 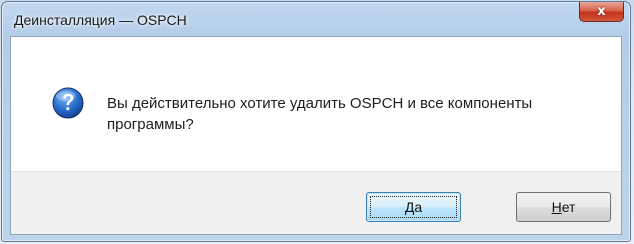 I want to click on no-button: Нет, so click(x=563, y=207).